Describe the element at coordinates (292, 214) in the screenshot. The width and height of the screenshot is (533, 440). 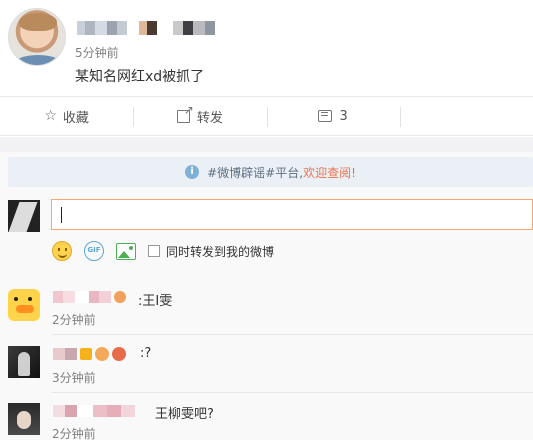
I see `comment-input` at that location.